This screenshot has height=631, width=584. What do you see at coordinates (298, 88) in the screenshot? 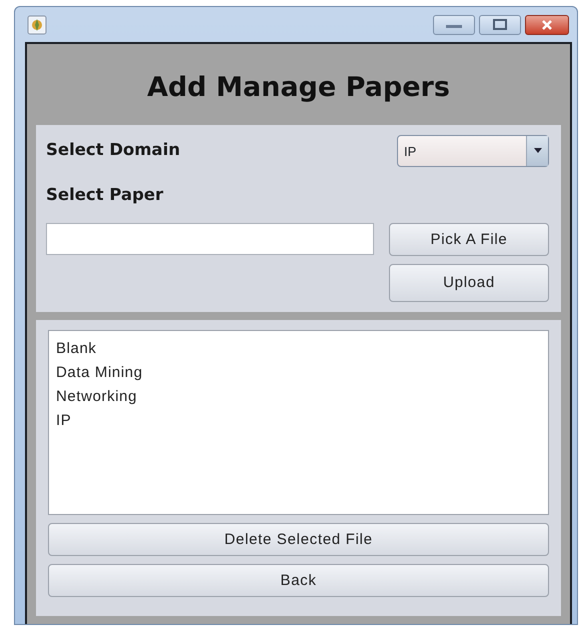
I see `page-title: Add Manage Papers` at bounding box center [298, 88].